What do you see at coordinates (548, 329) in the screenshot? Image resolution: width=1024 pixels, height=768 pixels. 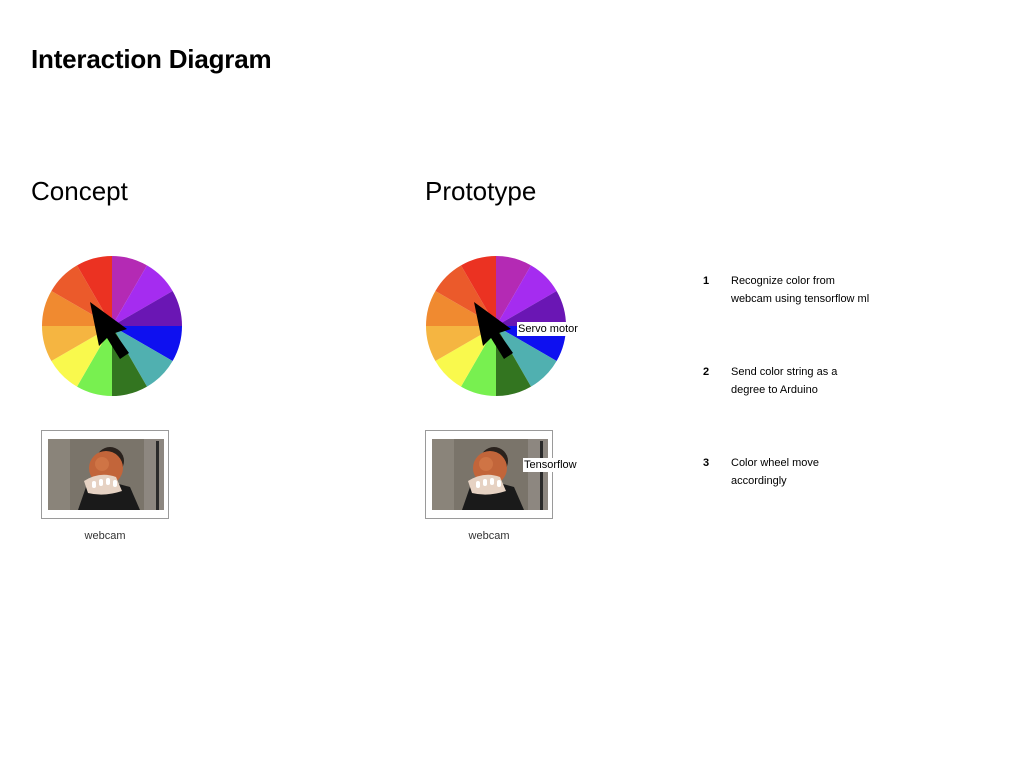 I see `servo-motor-label: Servo motor` at bounding box center [548, 329].